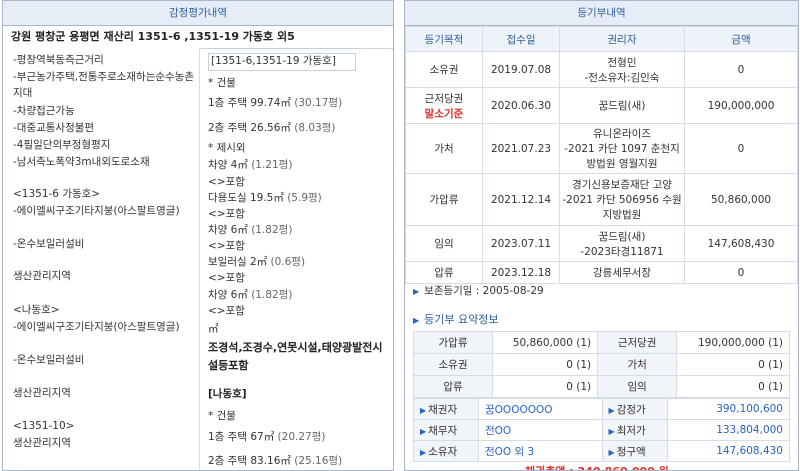  What do you see at coordinates (444, 113) in the screenshot?
I see `cancel-standard-badge: 말소기준` at bounding box center [444, 113].